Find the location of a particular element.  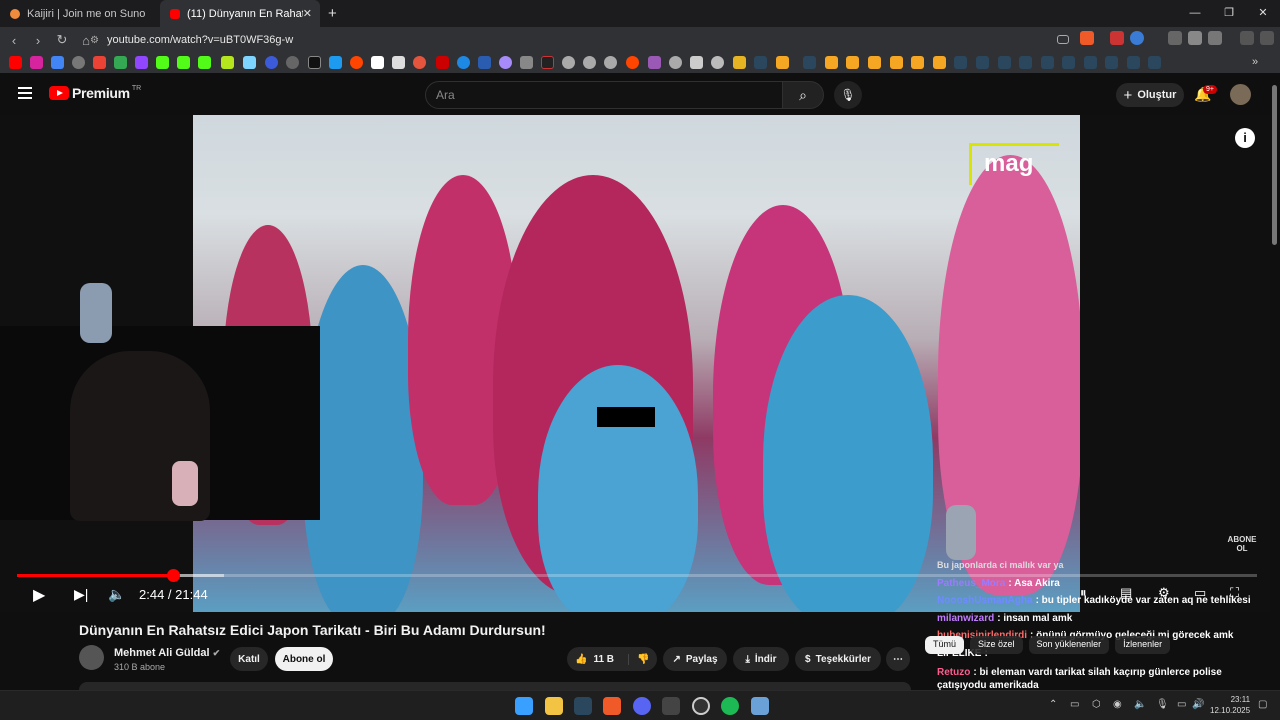

maximize-icon: ❐ is located at coordinates (1229, 13).